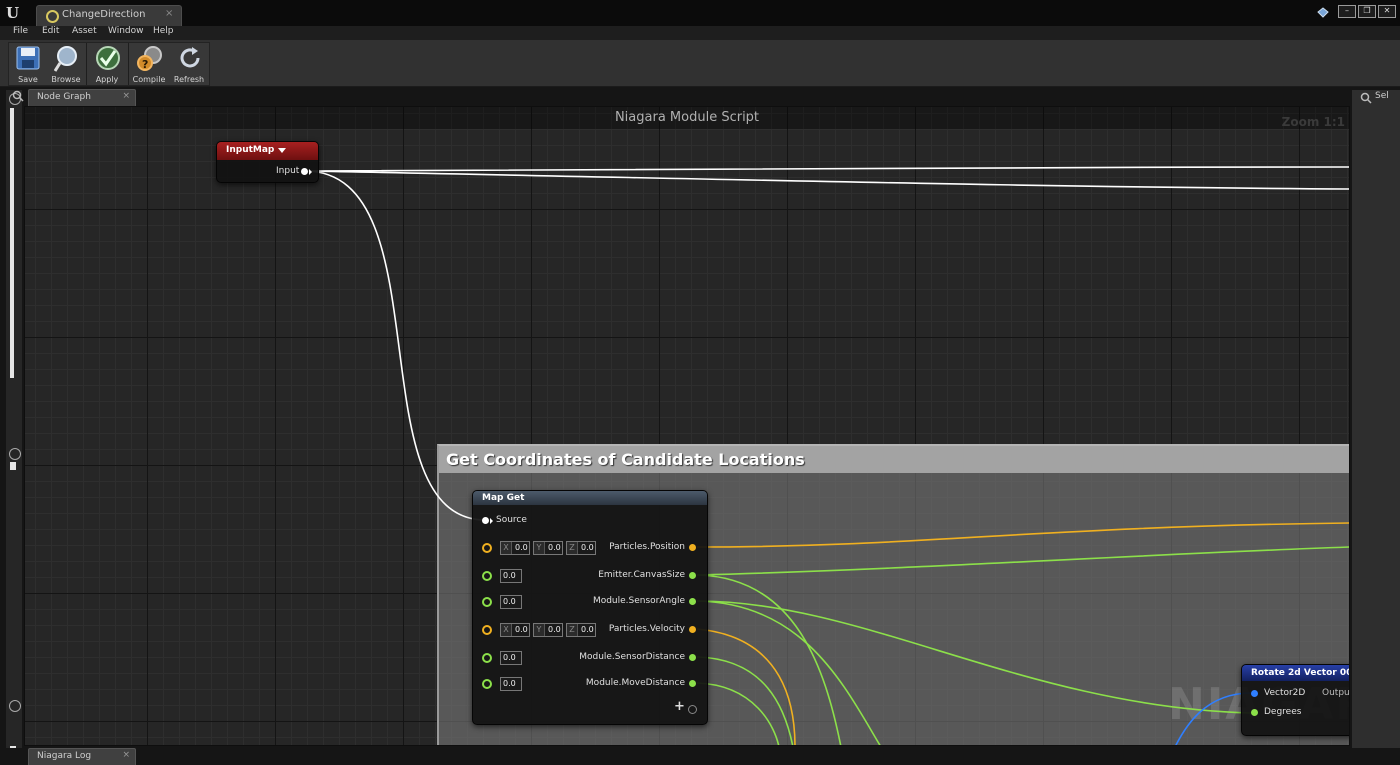 This screenshot has height=765, width=1400. I want to click on bottom-bar, so click(700, 756).